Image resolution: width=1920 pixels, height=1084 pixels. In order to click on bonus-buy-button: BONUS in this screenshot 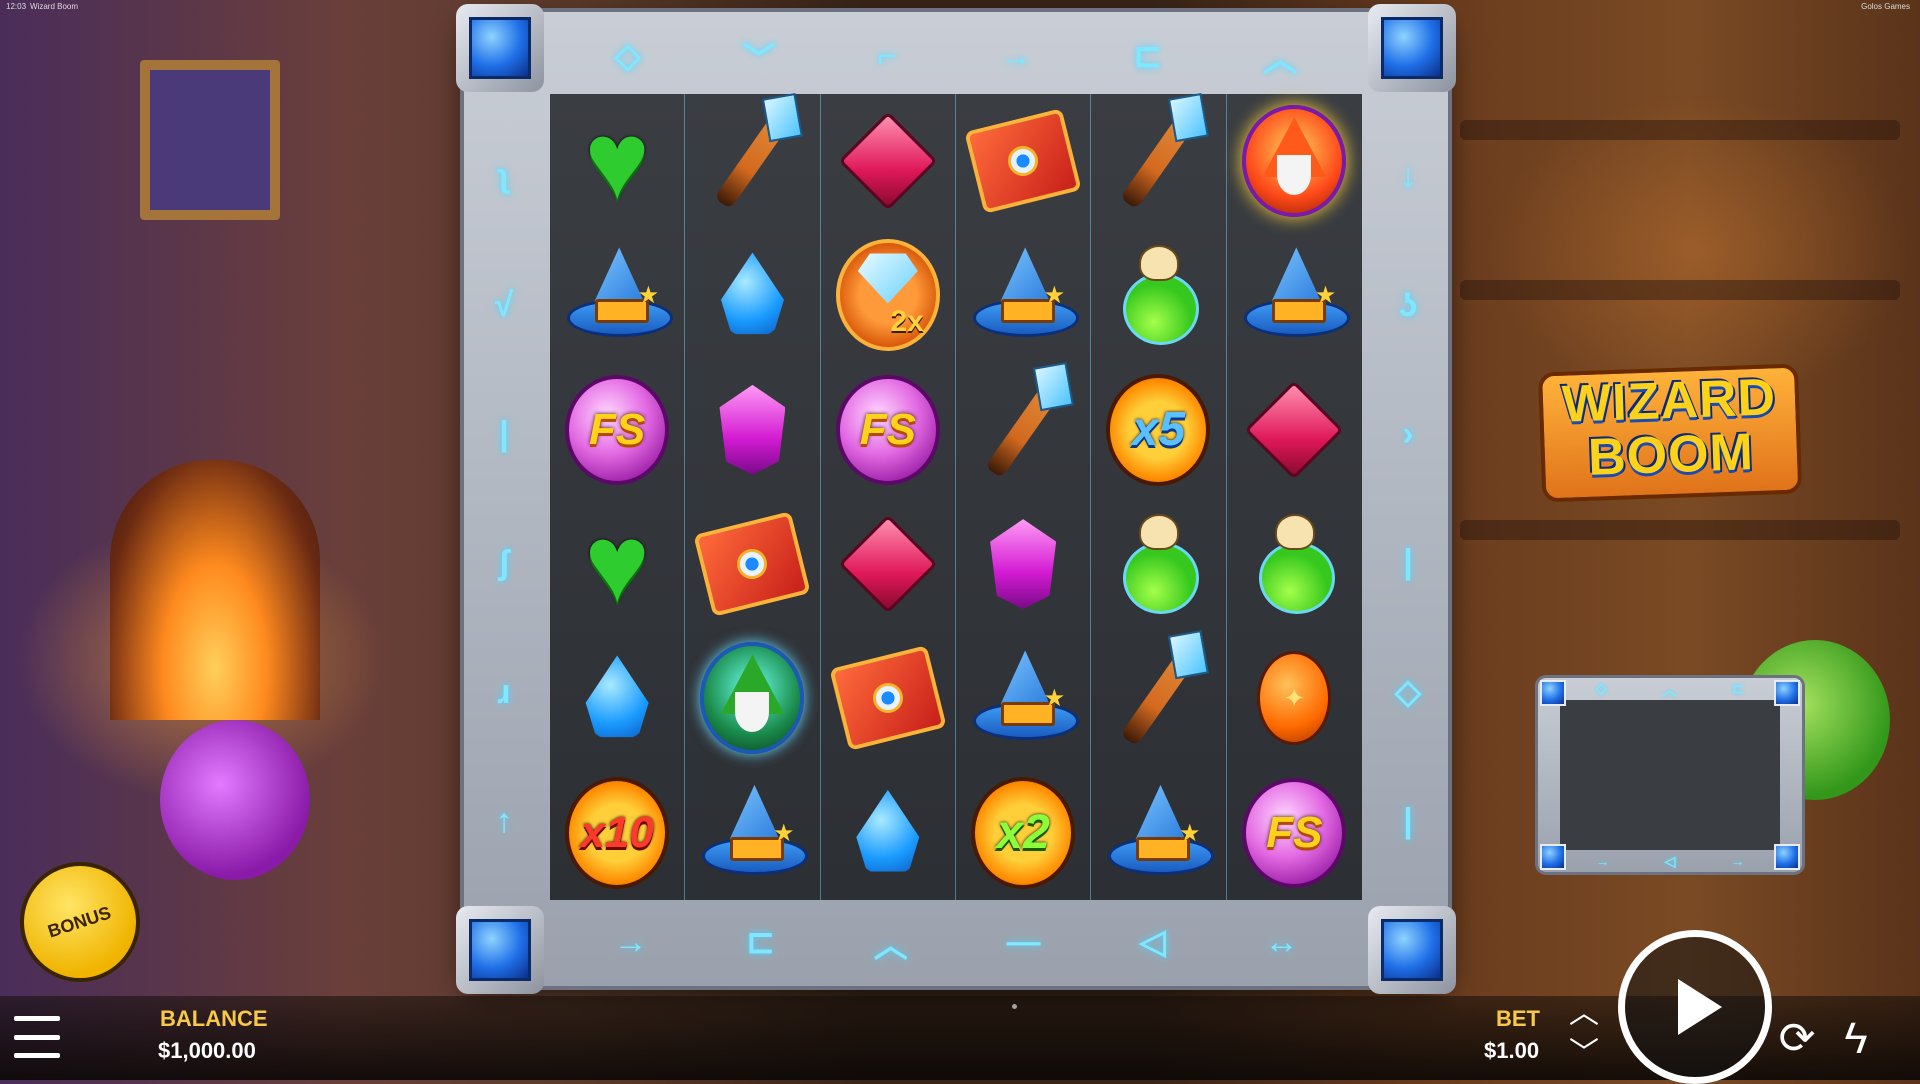, I will do `click(80, 922)`.